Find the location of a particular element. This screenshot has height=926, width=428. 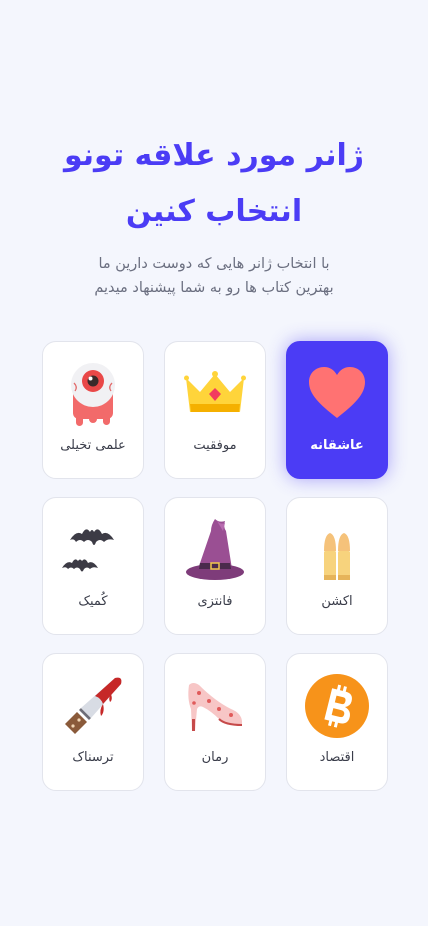

bloody-knife-icon is located at coordinates (93, 706).